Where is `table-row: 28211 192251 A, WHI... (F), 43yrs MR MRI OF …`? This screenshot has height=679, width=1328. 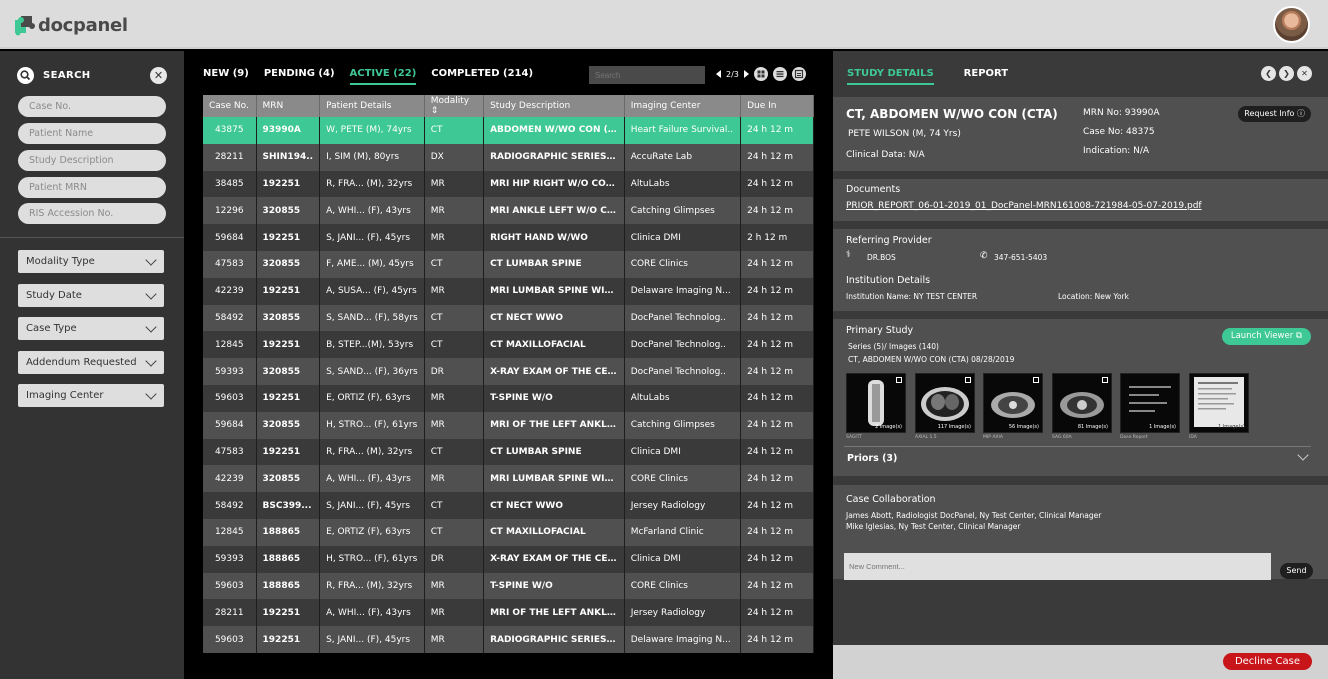 table-row: 28211 192251 A, WHI... (F), 43yrs MR MRI OF … is located at coordinates (508, 613).